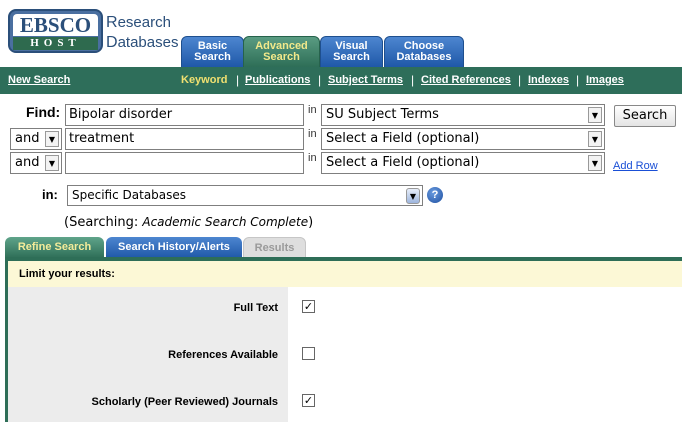 Image resolution: width=682 pixels, height=422 pixels. What do you see at coordinates (204, 80) in the screenshot?
I see `nav-keyword: Keyword` at bounding box center [204, 80].